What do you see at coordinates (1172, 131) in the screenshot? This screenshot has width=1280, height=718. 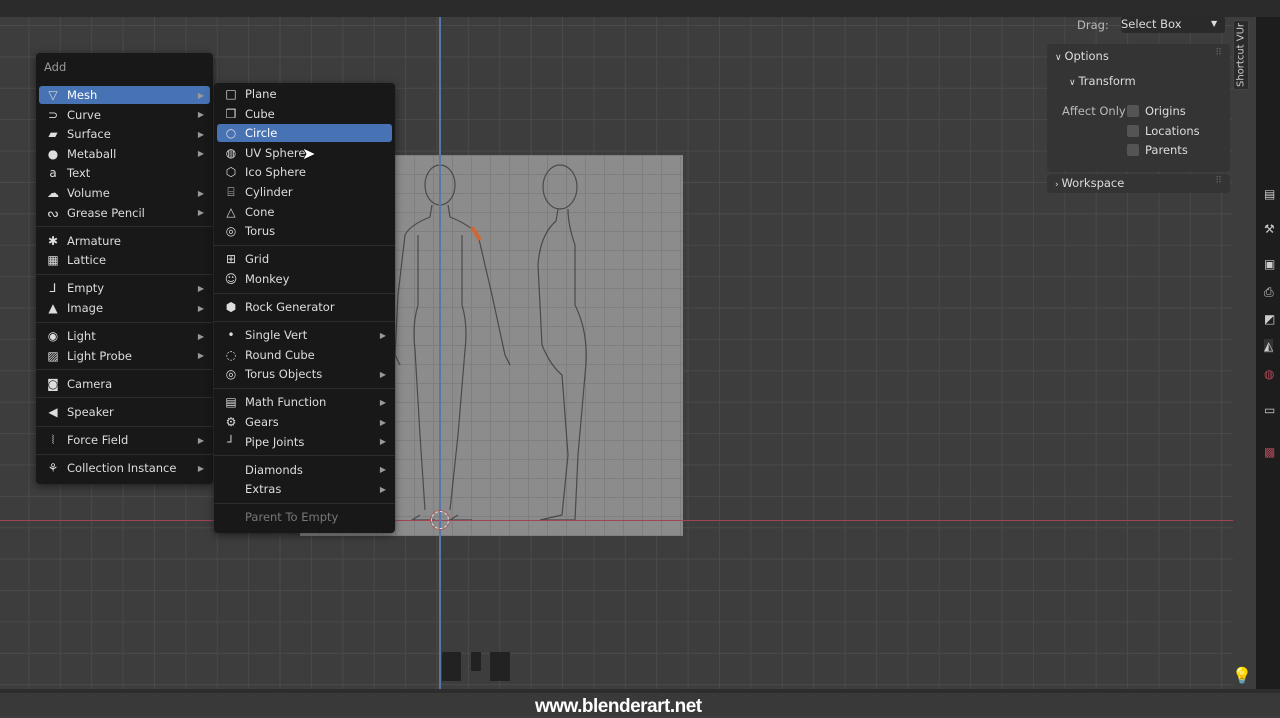 I see `locations-label: Locations` at bounding box center [1172, 131].